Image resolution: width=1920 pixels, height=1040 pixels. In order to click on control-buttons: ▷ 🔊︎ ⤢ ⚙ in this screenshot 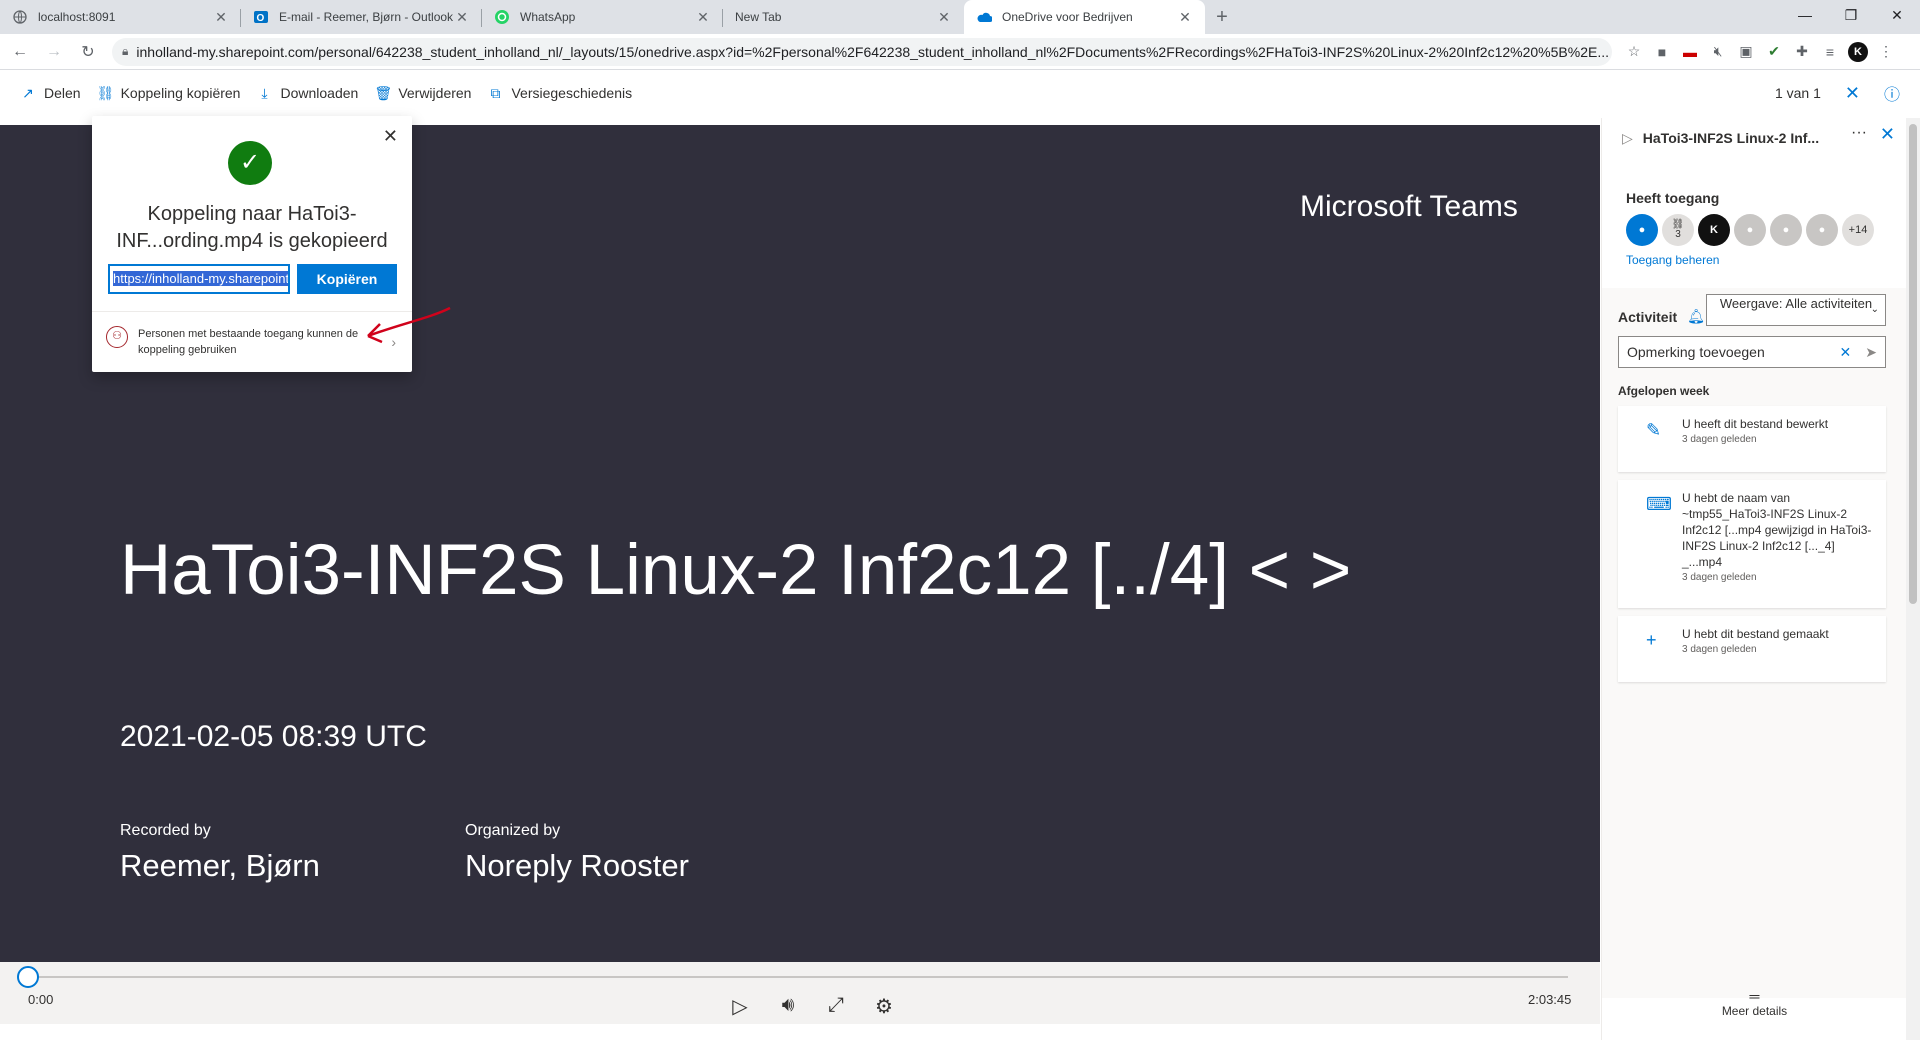, I will do `click(812, 1006)`.